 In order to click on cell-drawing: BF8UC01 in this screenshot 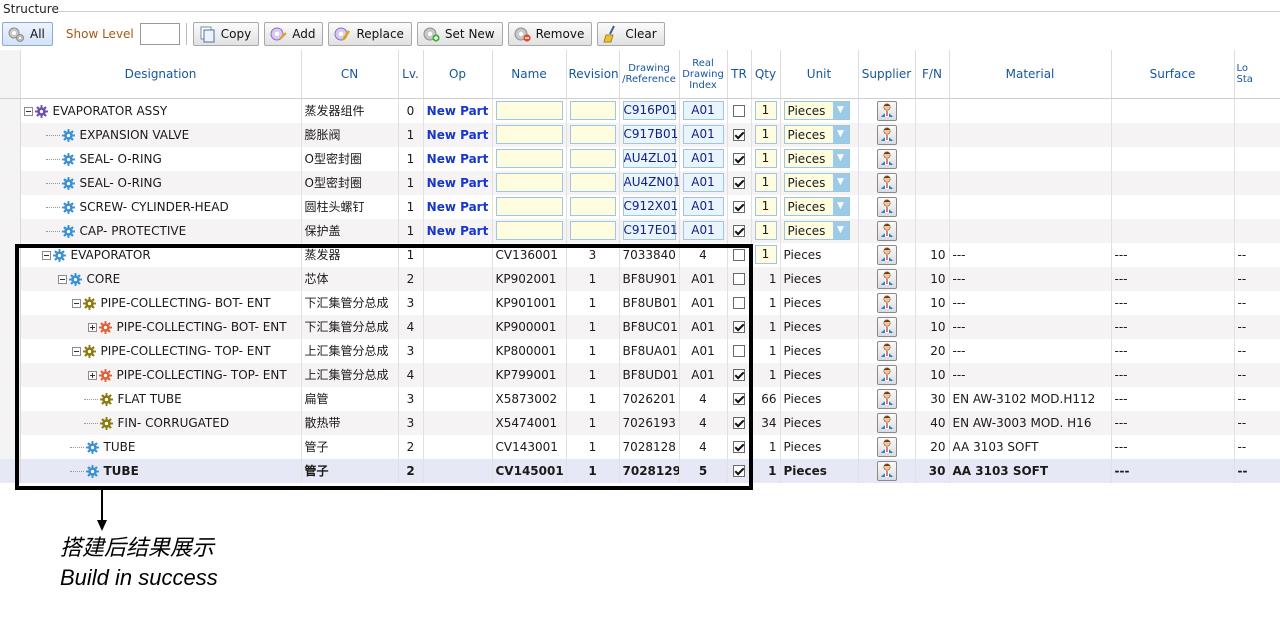, I will do `click(649, 326)`.